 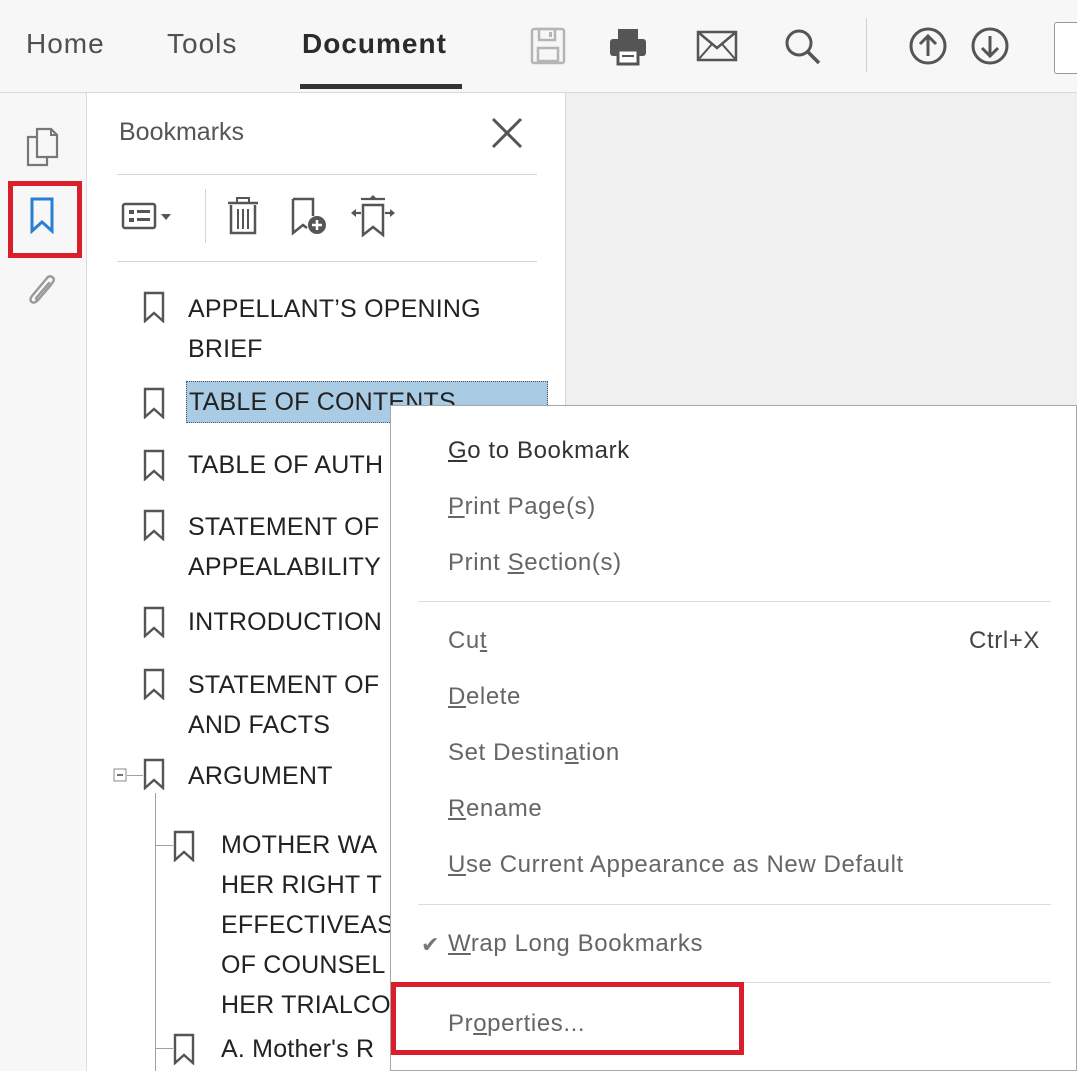 What do you see at coordinates (458, 450) in the screenshot?
I see `accelerator-key: G` at bounding box center [458, 450].